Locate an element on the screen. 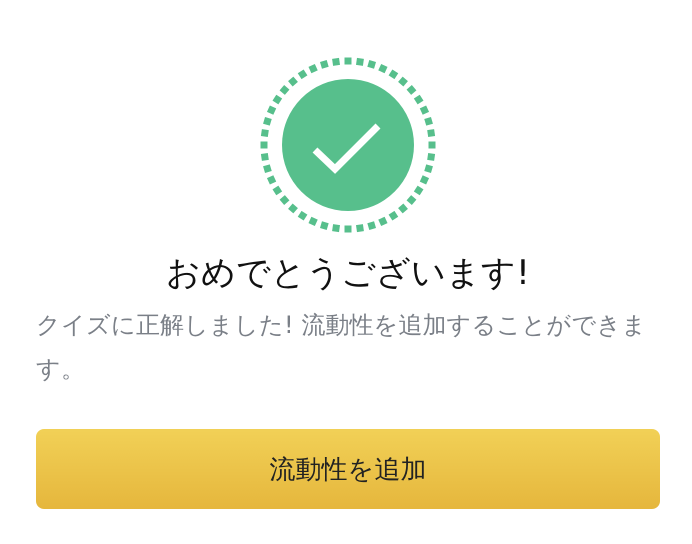 The width and height of the screenshot is (692, 544). success-check-icon is located at coordinates (348, 145).